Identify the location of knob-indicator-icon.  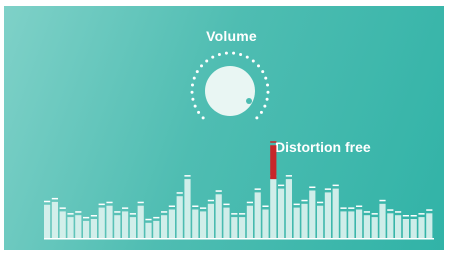
(249, 101).